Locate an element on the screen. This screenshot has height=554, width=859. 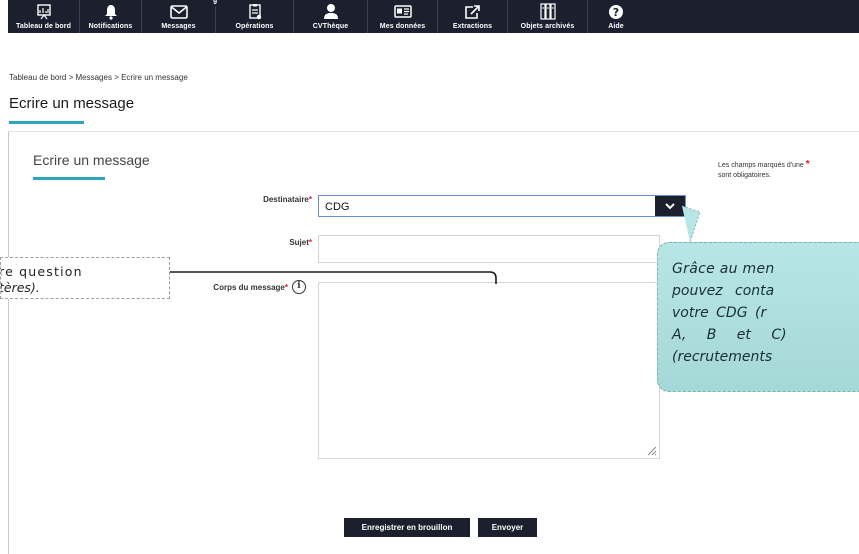
right-callout-line-5: (recrutements is located at coordinates (722, 357).